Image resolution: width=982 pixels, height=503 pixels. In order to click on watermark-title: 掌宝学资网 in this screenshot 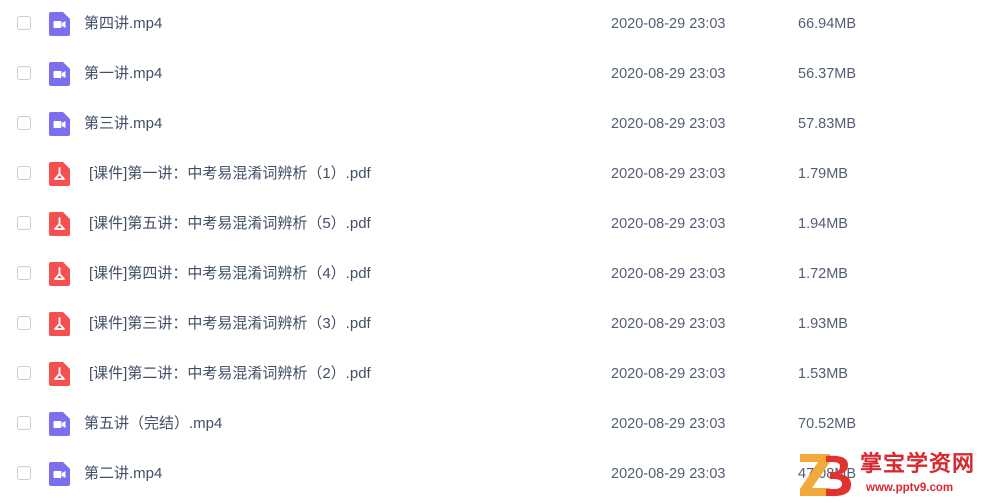, I will do `click(918, 464)`.